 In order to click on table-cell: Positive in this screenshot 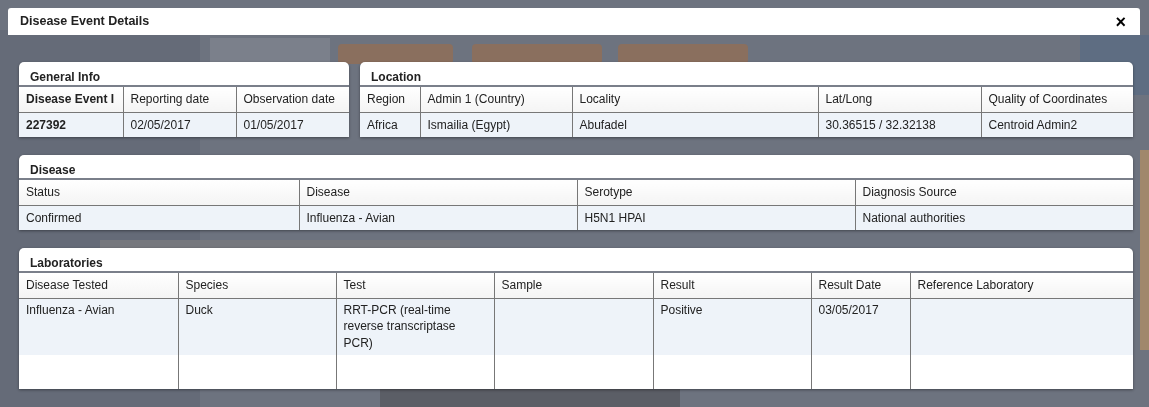, I will do `click(681, 309)`.